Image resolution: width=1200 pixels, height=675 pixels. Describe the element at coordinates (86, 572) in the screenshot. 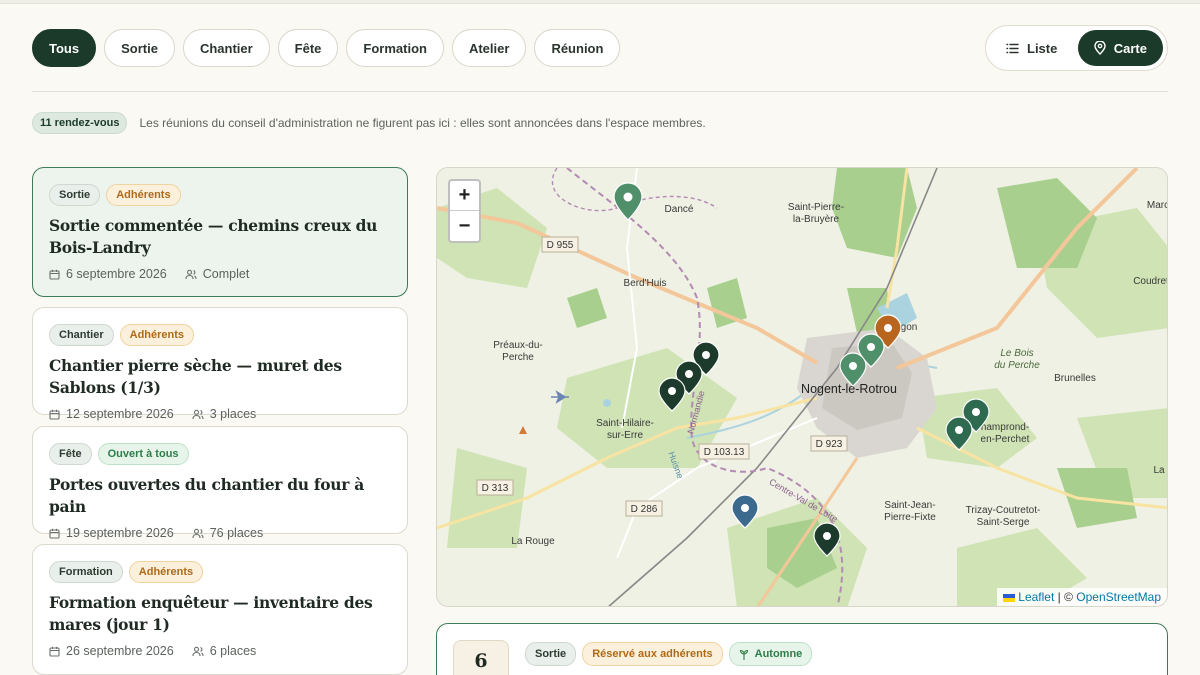

I see `event-type-badge: Formation` at that location.